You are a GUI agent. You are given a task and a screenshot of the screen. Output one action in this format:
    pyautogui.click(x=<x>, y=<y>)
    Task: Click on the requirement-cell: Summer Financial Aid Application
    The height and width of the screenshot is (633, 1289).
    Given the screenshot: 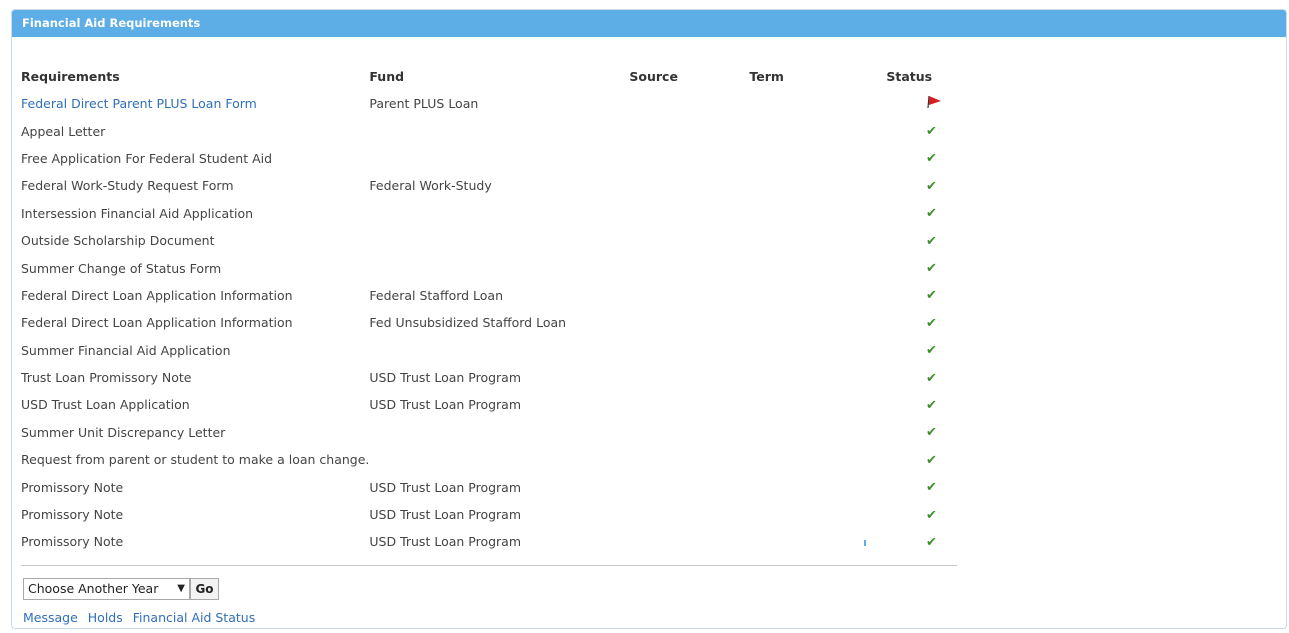 What is the action you would take?
    pyautogui.click(x=195, y=350)
    